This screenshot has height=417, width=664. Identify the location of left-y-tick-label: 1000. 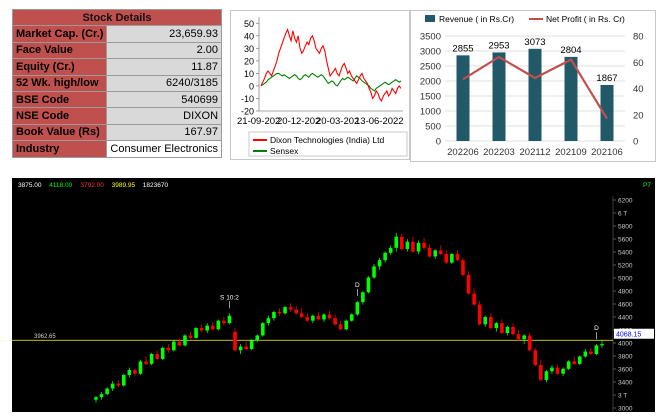
(430, 112).